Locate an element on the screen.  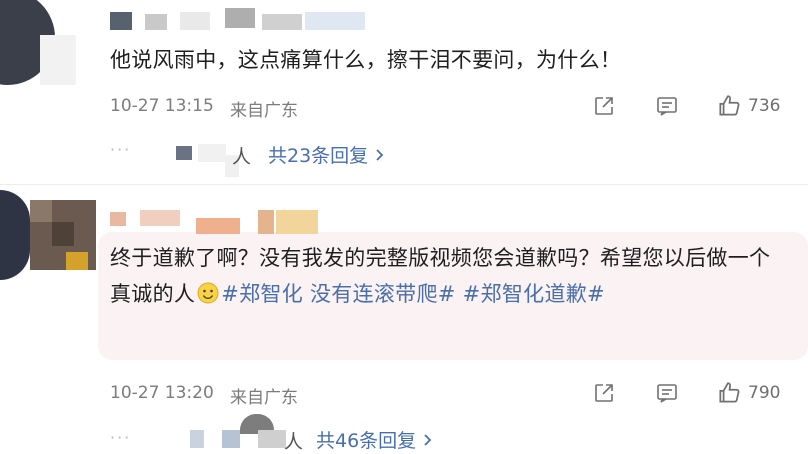
reply-count-label: 共46条回复 is located at coordinates (366, 441).